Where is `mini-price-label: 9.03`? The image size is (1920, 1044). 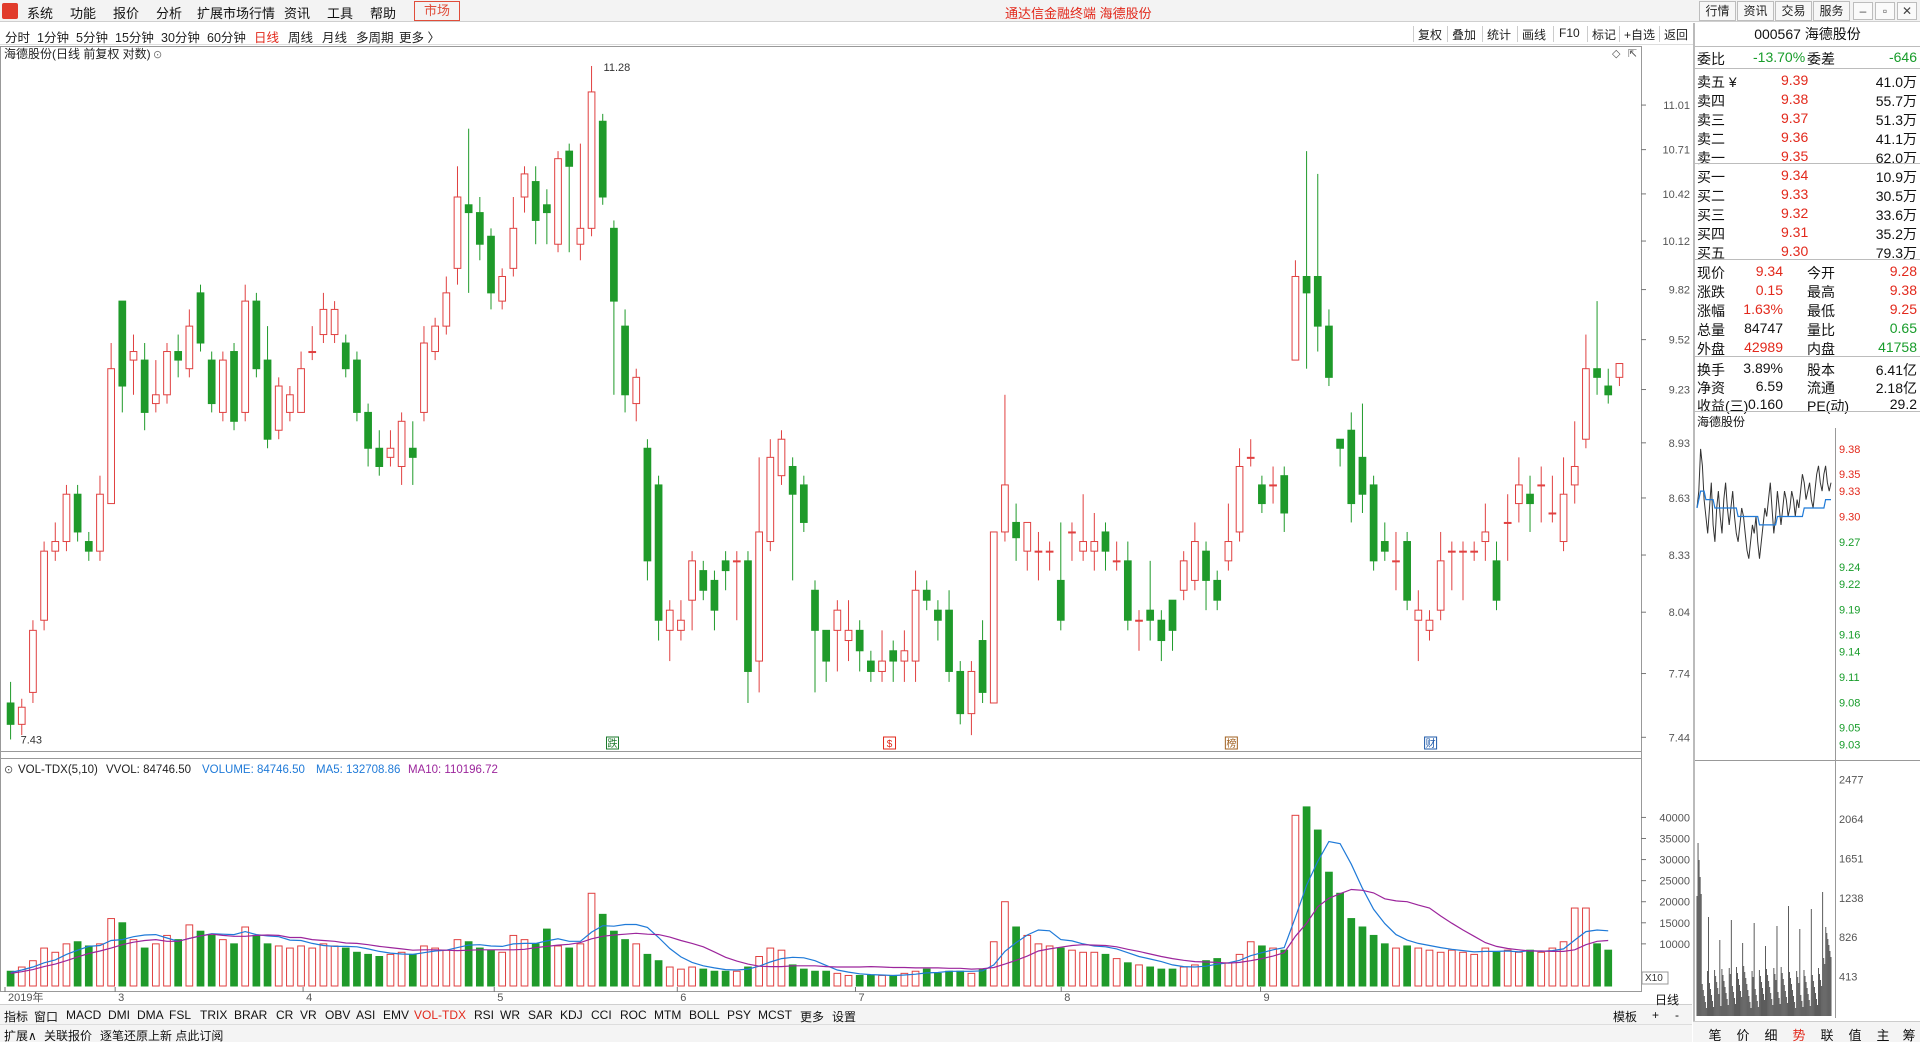 mini-price-label: 9.03 is located at coordinates (1849, 746).